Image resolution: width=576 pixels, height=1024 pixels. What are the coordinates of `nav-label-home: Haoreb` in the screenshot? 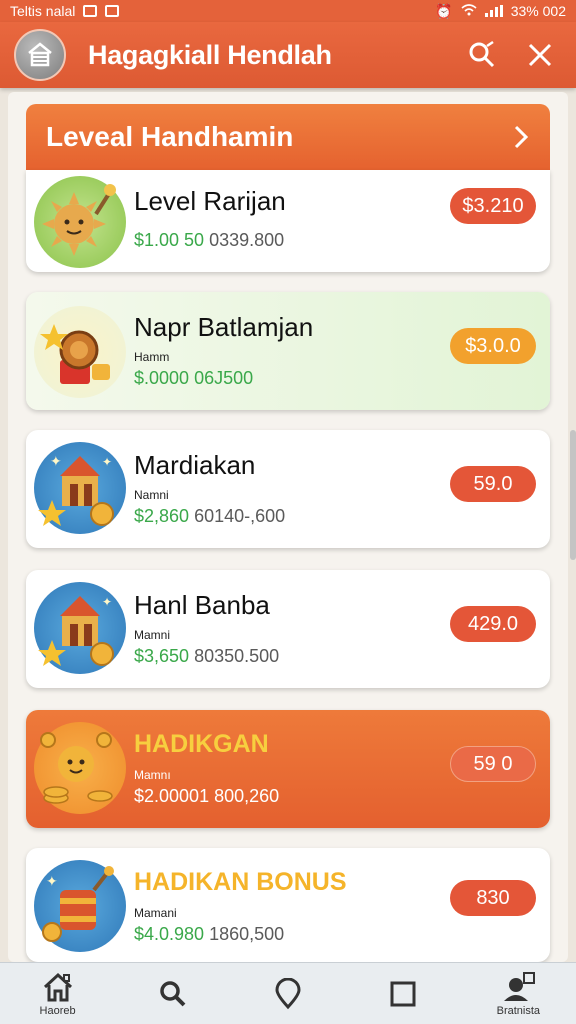 It's located at (57, 1010).